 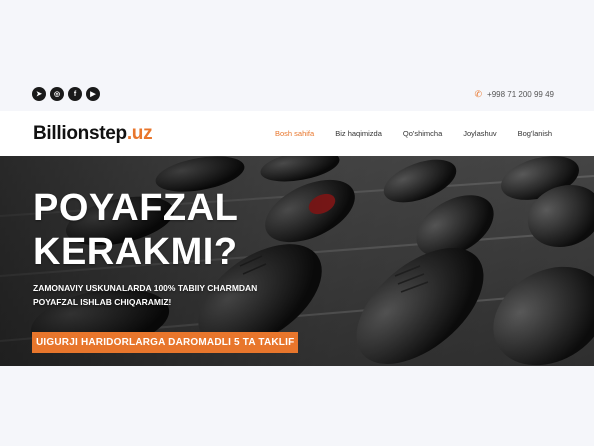 I want to click on site-logo: Billionstep.uz, so click(x=93, y=133).